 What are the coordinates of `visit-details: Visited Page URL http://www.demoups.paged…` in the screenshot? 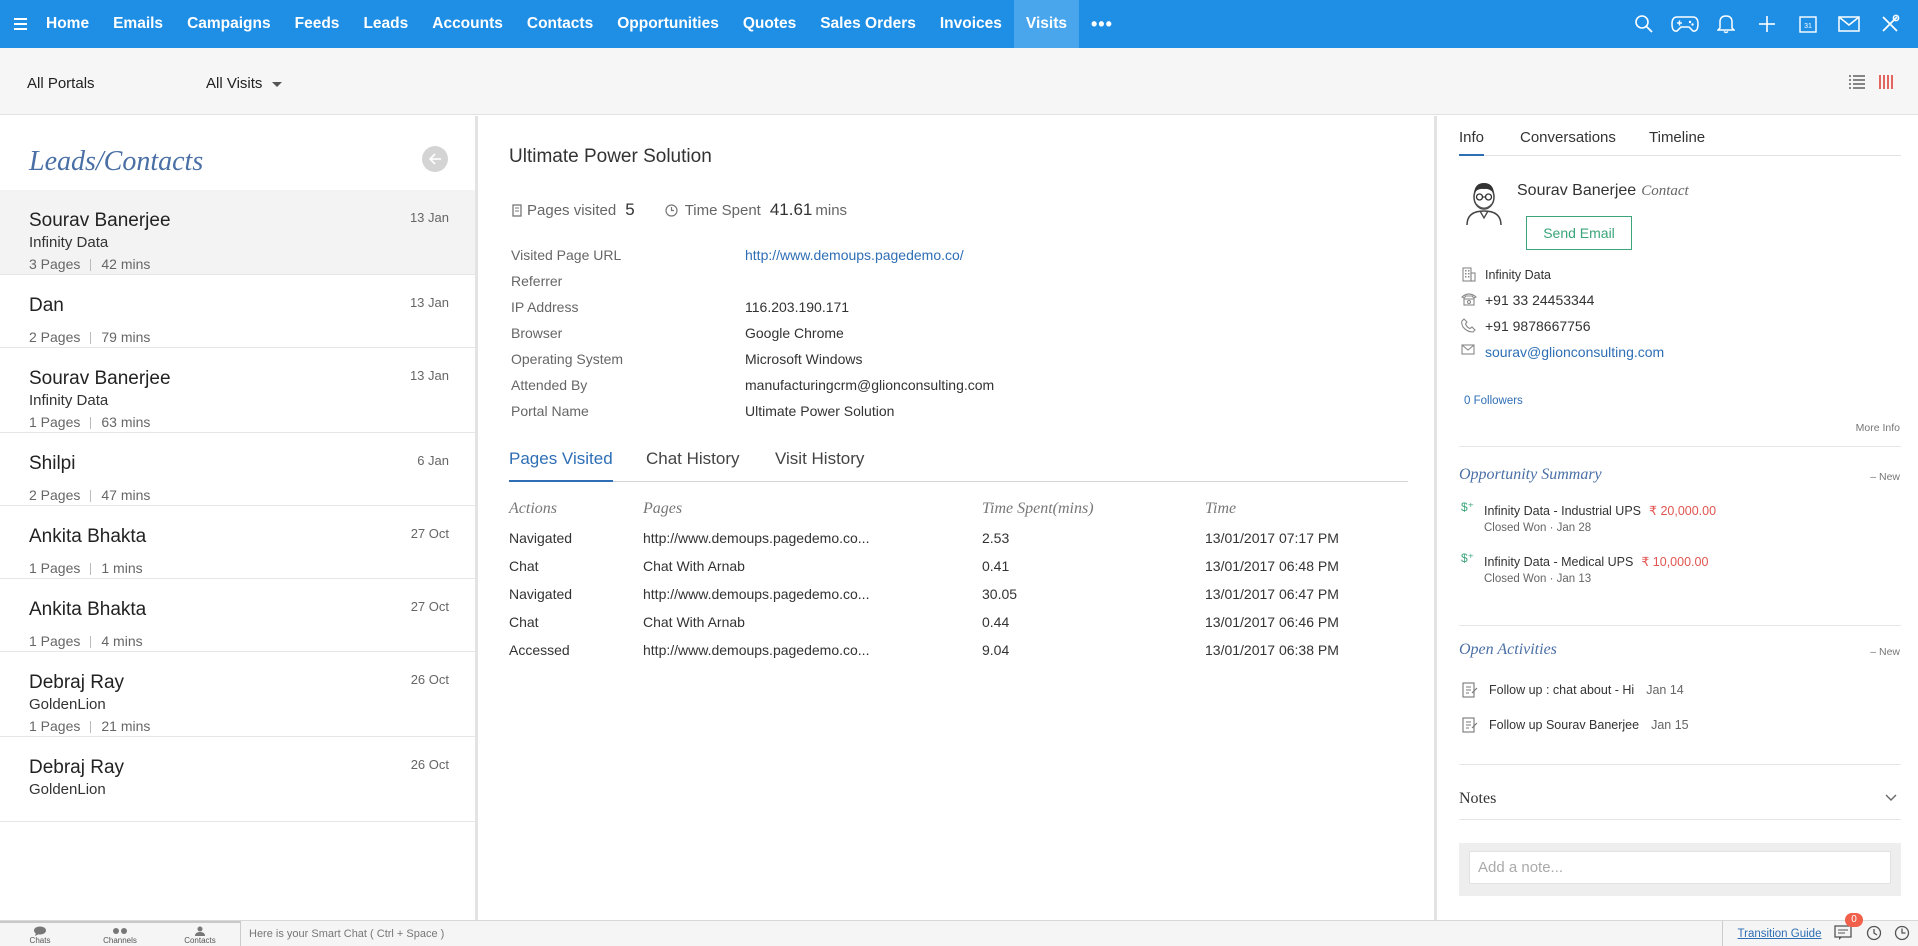 It's located at (911, 338).